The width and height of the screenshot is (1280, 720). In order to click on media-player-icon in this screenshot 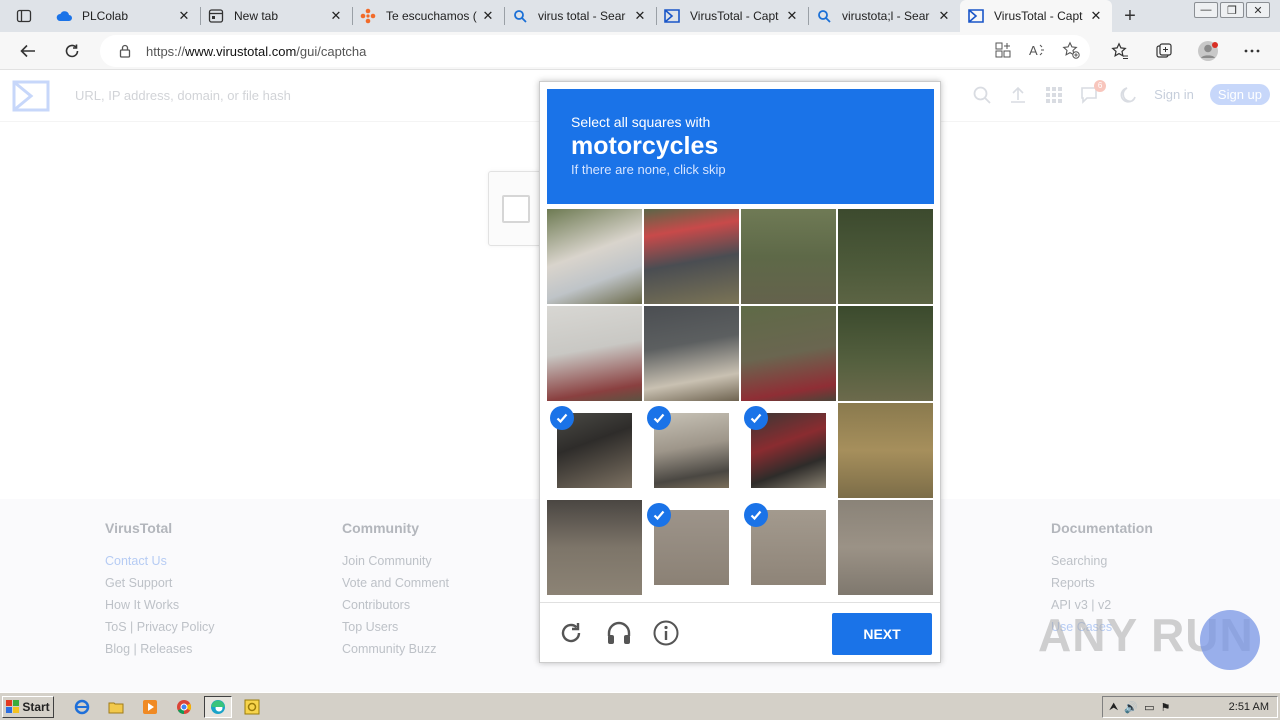, I will do `click(150, 707)`.